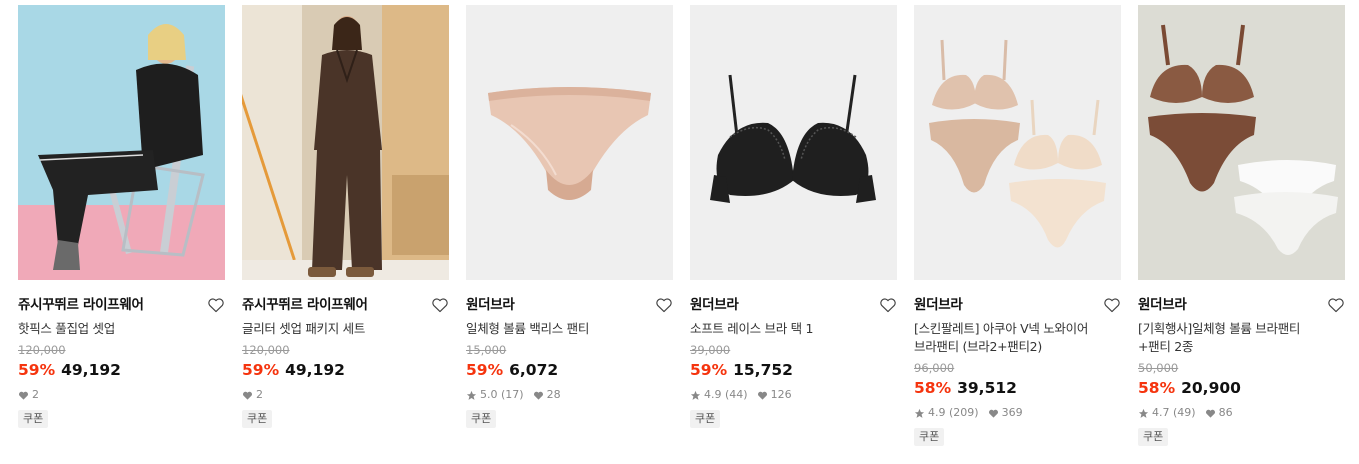  I want to click on rating: 4.7, so click(1161, 412).